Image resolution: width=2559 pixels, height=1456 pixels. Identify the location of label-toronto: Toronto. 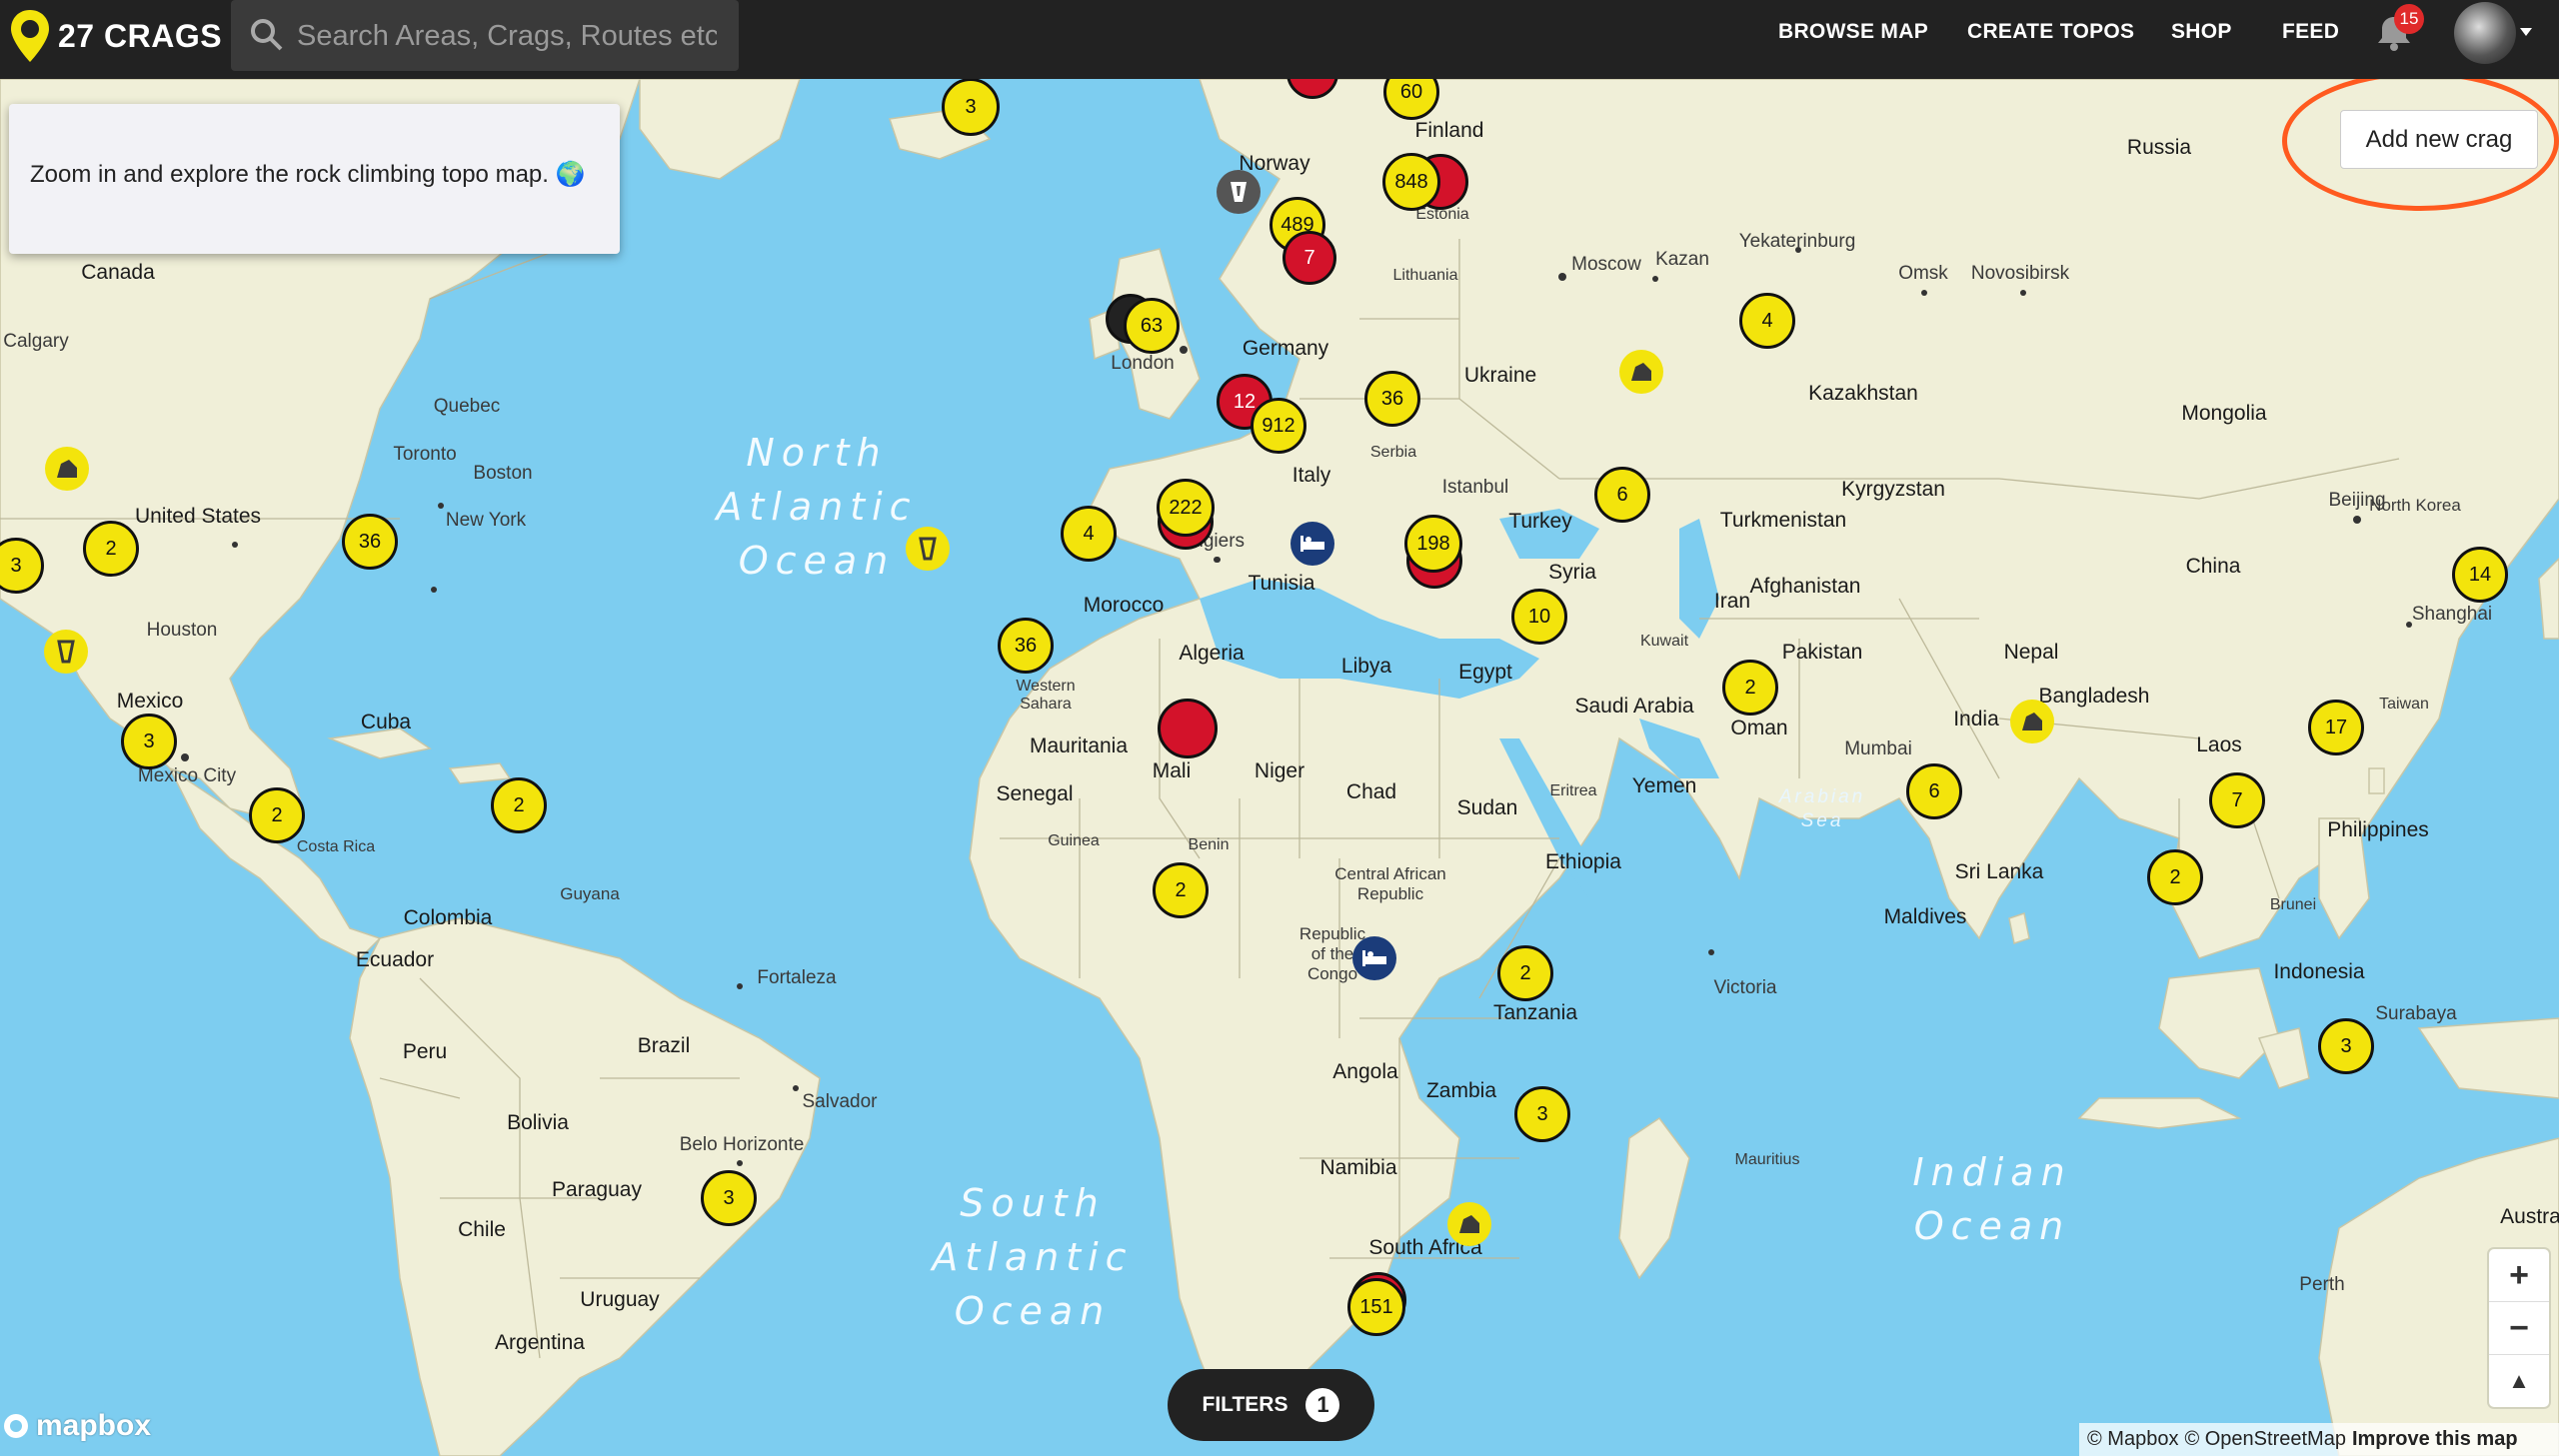
(425, 454).